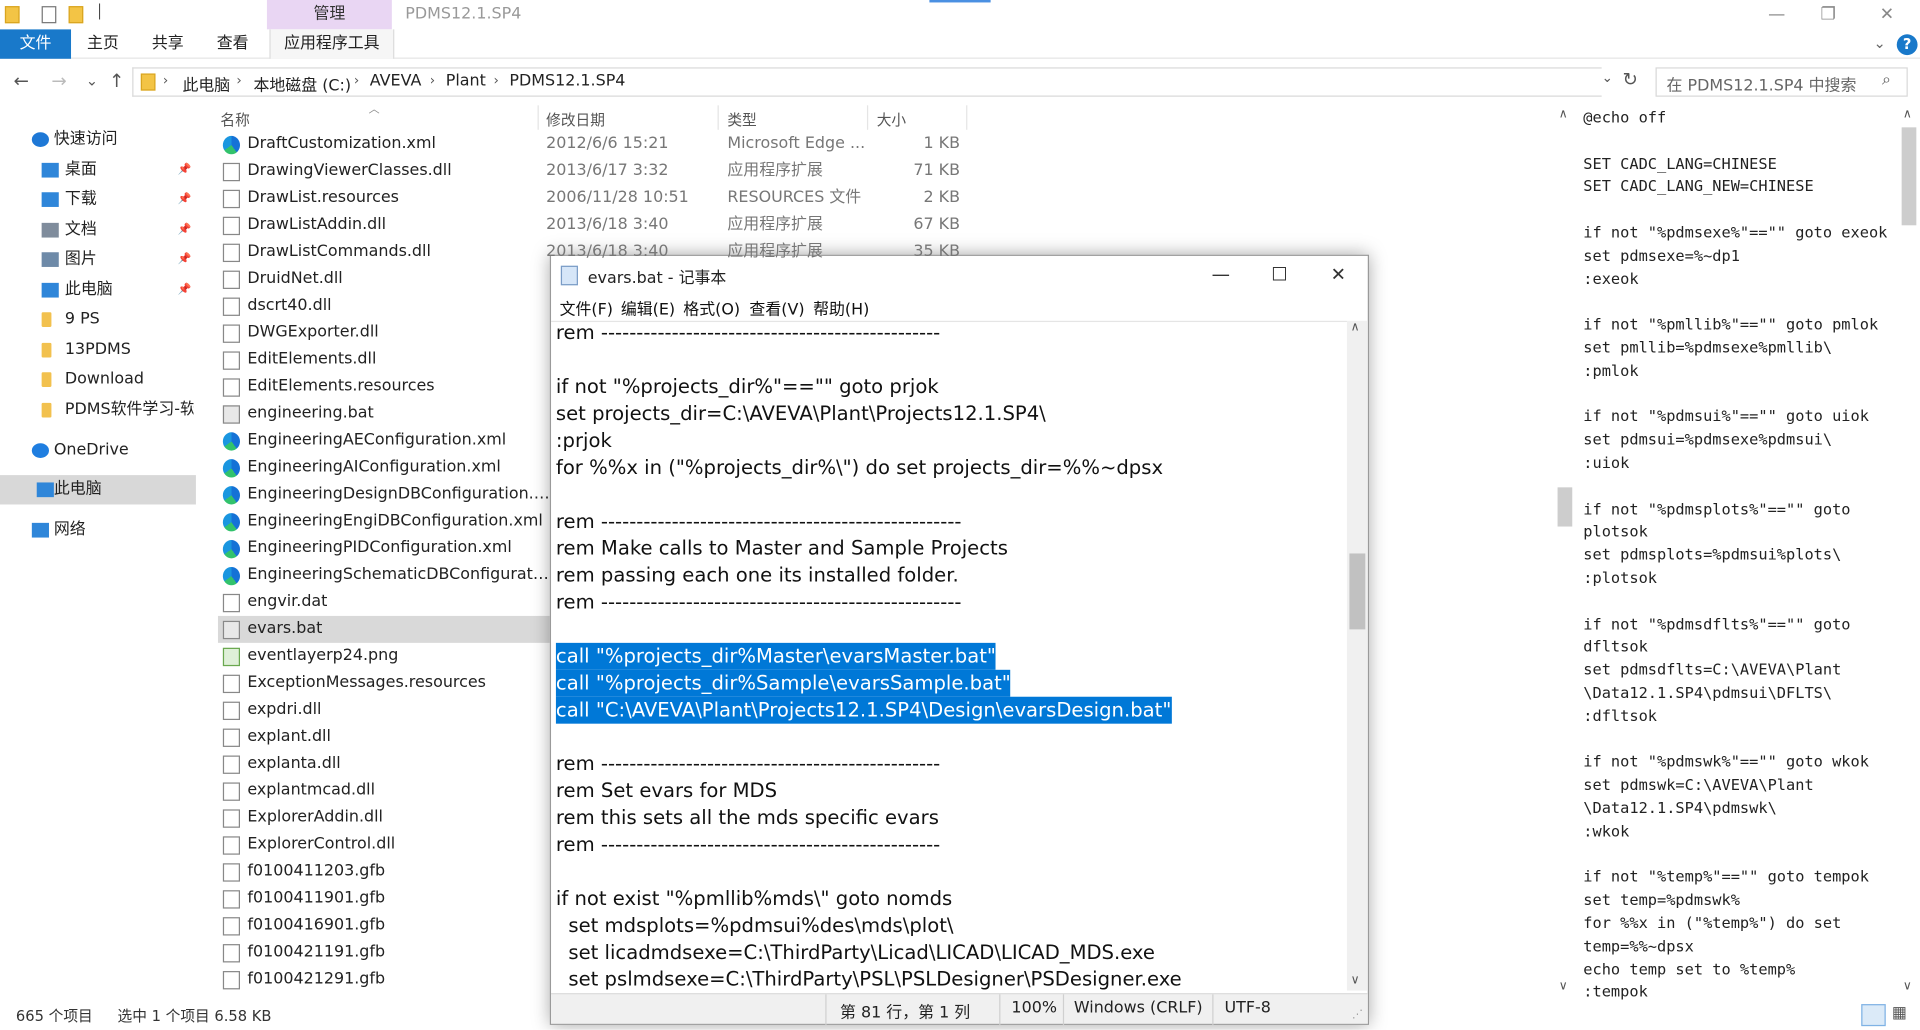  Describe the element at coordinates (49, 15) in the screenshot. I see `properties-icon` at that location.